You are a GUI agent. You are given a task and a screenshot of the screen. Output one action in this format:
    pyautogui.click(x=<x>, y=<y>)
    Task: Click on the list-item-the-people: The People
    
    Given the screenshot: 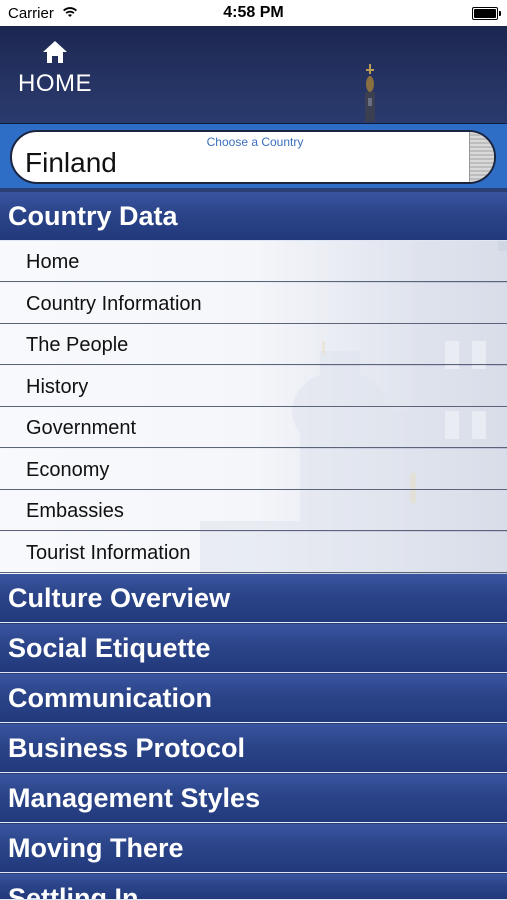 What is the action you would take?
    pyautogui.click(x=253, y=344)
    